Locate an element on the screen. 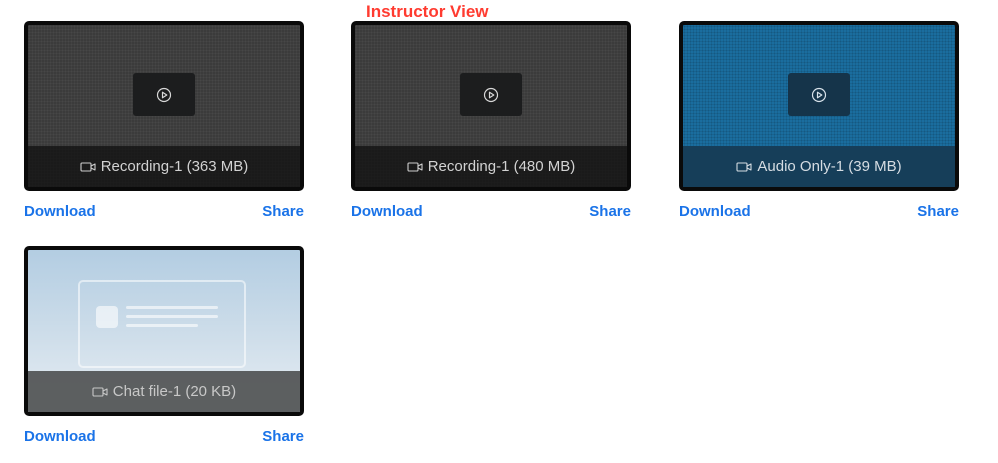 Image resolution: width=998 pixels, height=463 pixels. recording-caption-bar: Recording-1 (480 MB) is located at coordinates (491, 166).